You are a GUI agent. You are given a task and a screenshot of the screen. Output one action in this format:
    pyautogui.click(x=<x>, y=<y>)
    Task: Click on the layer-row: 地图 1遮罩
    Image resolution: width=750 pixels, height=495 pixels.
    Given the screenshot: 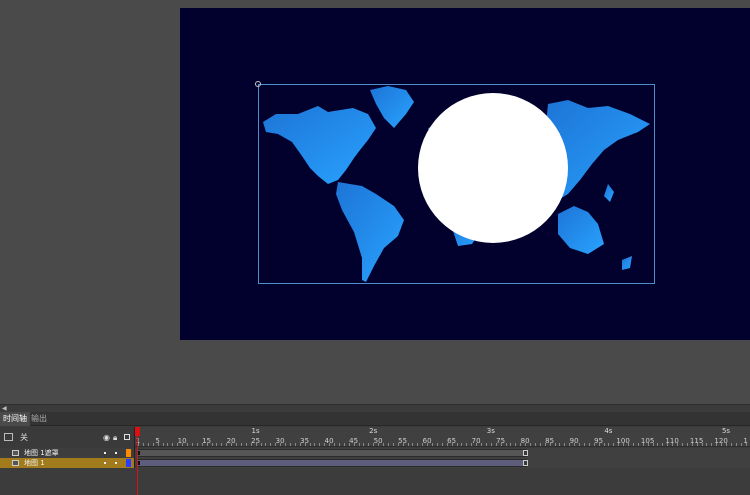 What is the action you would take?
    pyautogui.click(x=67, y=453)
    